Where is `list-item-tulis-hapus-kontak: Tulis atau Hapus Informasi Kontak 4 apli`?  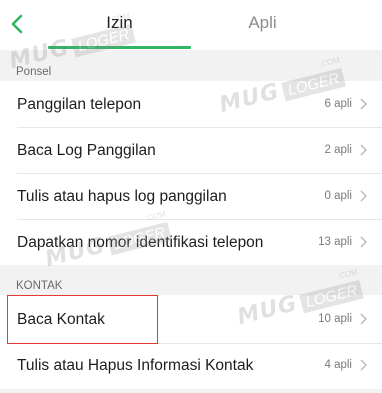 list-item-tulis-hapus-kontak: Tulis atau Hapus Informasi Kontak 4 apli is located at coordinates (191, 366).